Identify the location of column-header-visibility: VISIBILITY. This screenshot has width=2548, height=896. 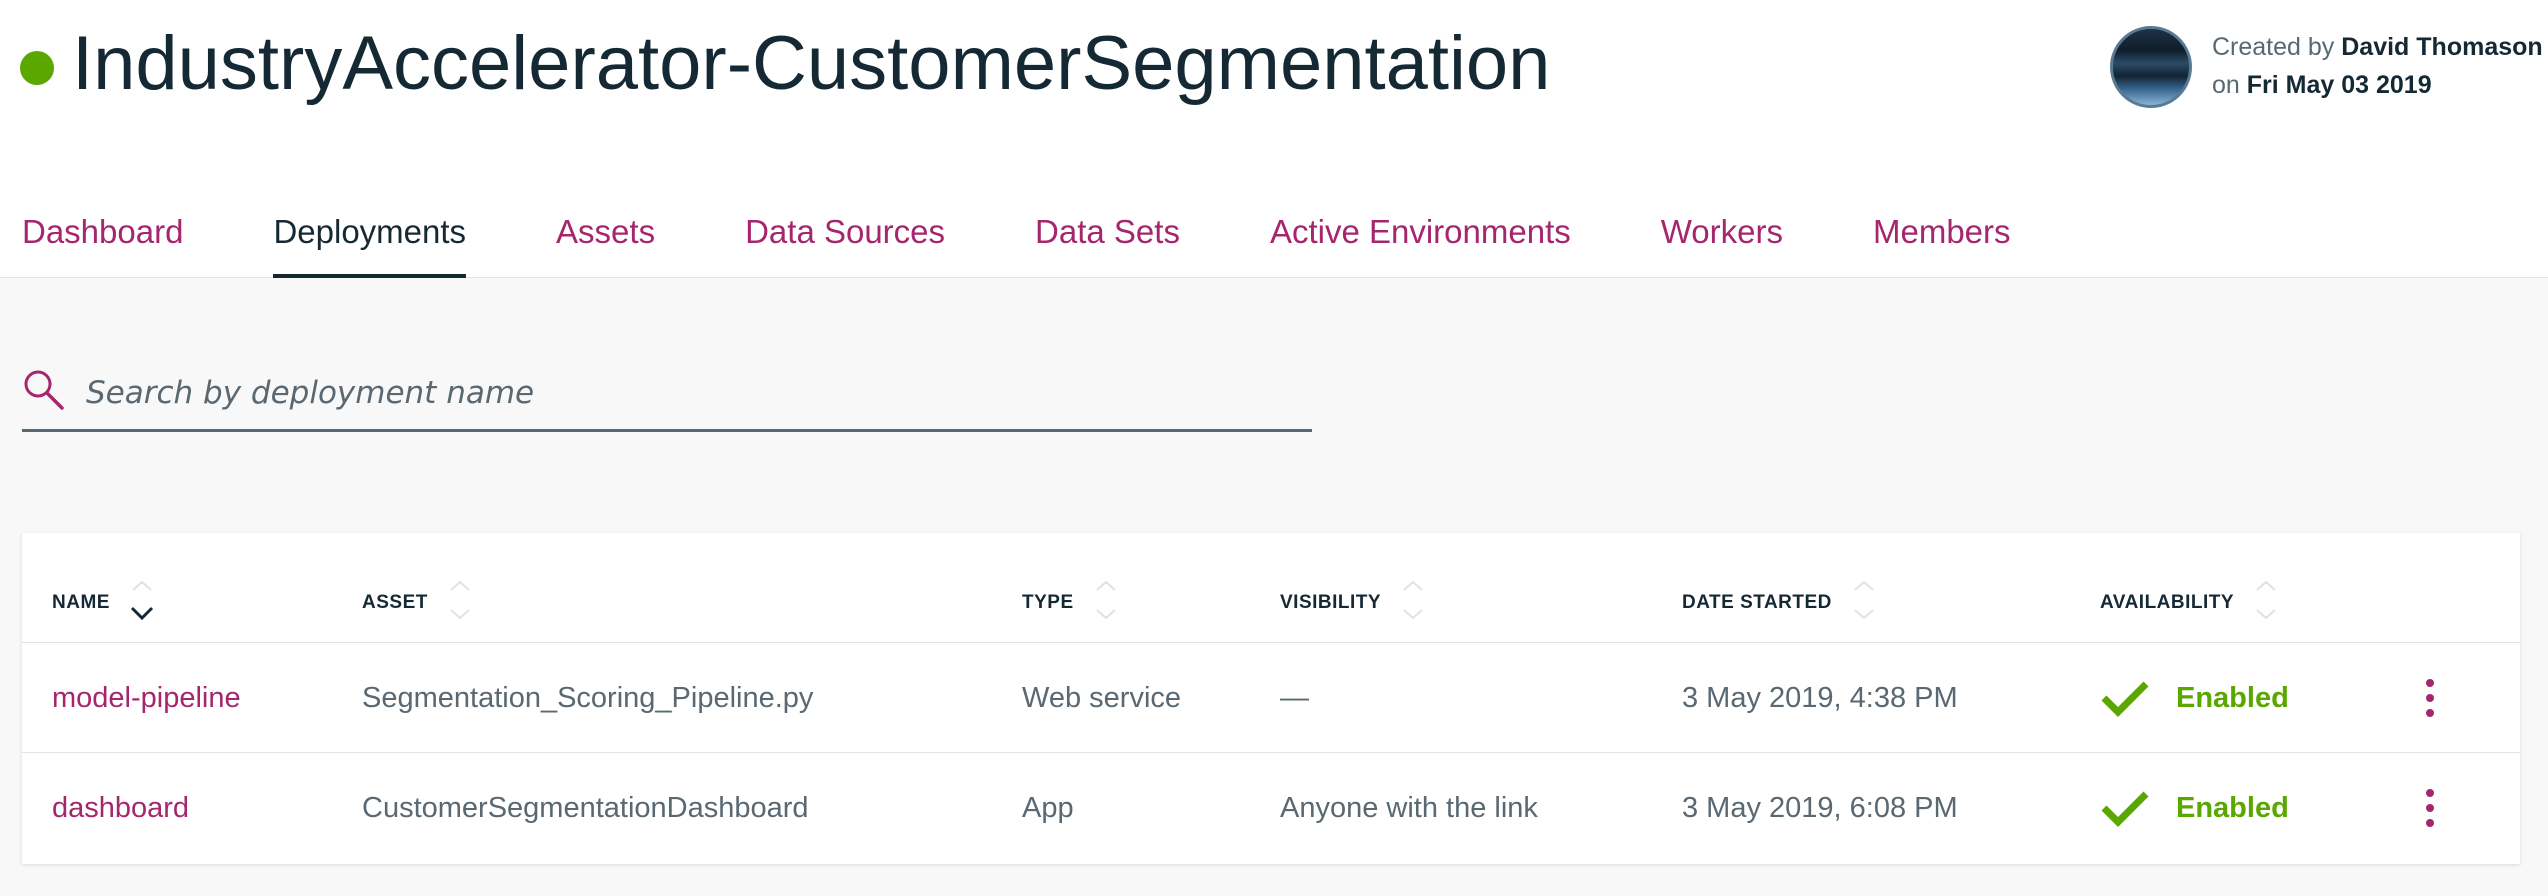
(1353, 603).